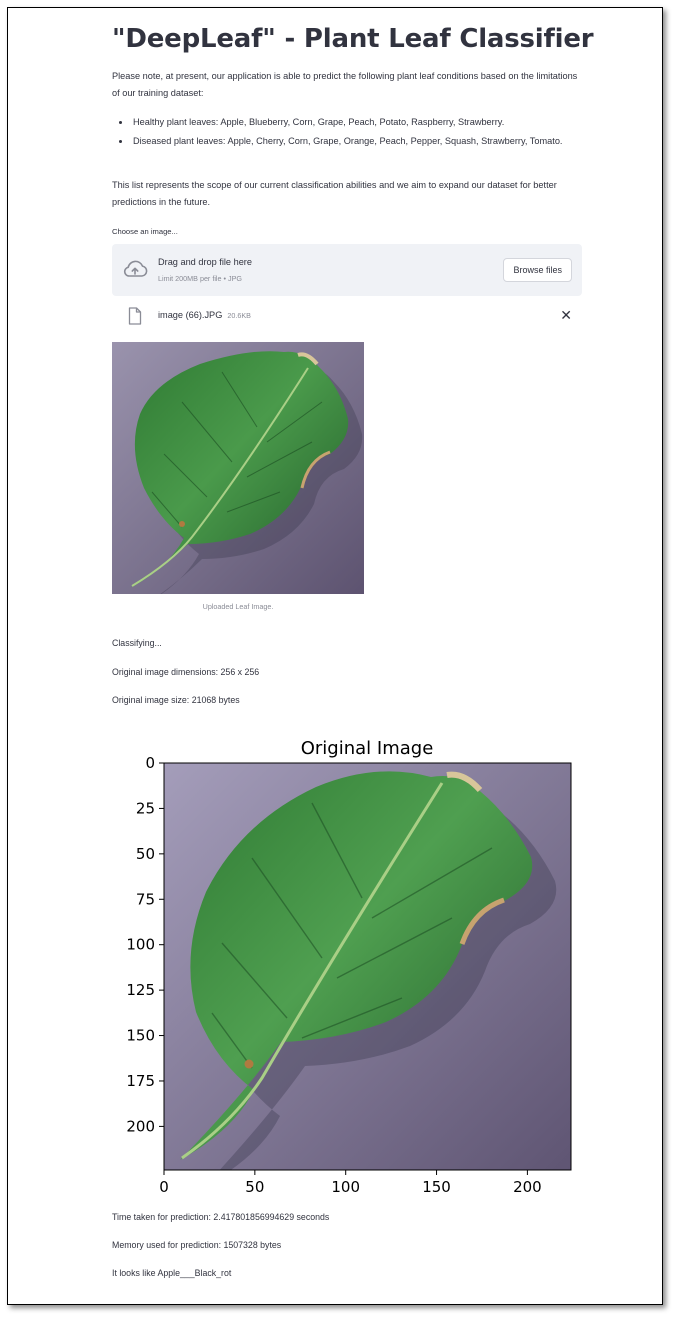  What do you see at coordinates (140, 1081) in the screenshot?
I see `y-tick-label: 175` at bounding box center [140, 1081].